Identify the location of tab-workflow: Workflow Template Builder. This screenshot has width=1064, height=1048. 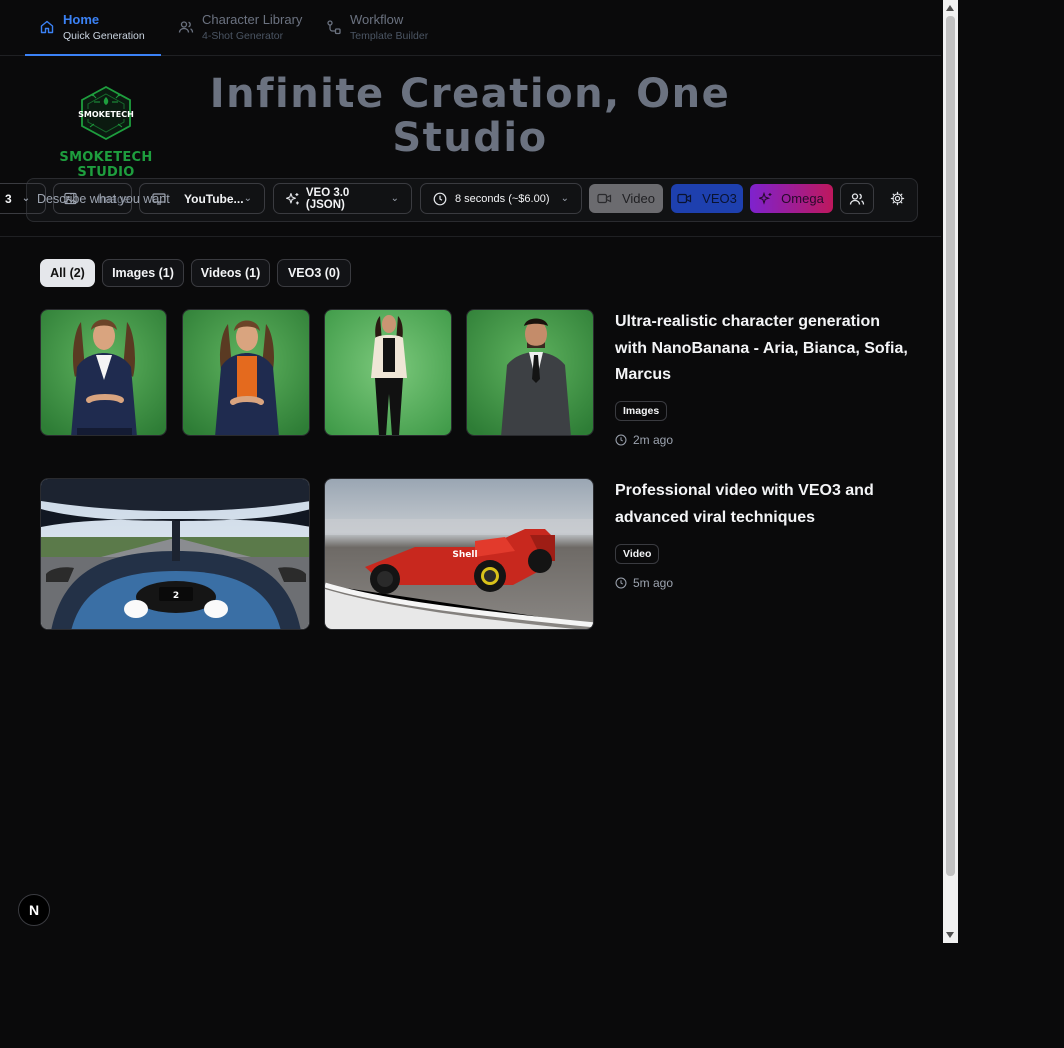
(377, 28).